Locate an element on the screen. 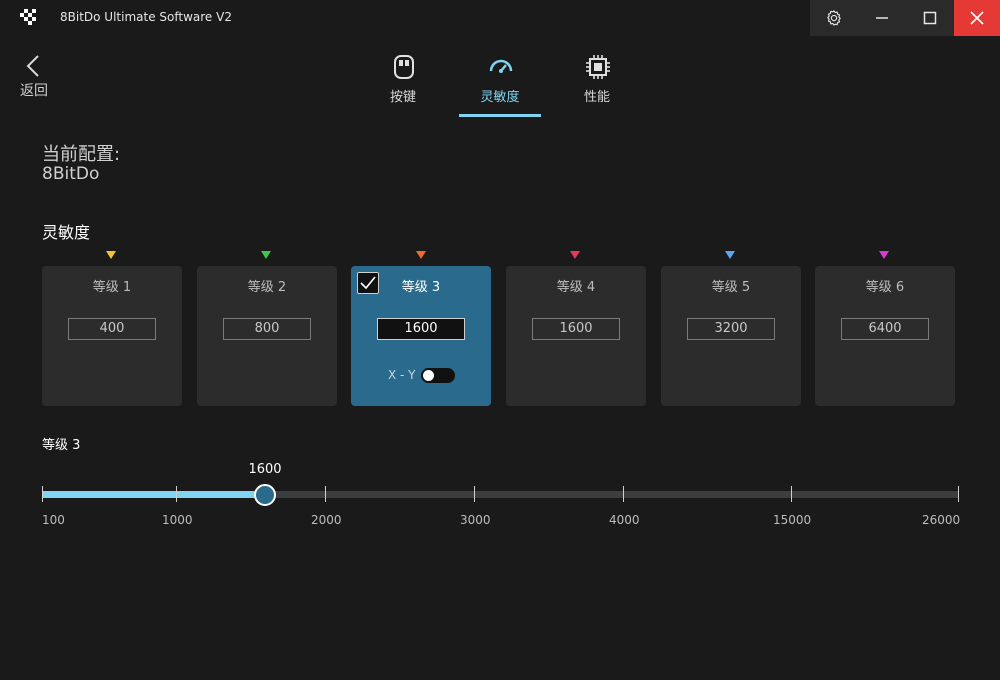 This screenshot has height=680, width=1000. app-title: 8BitDo Ultimate Software V2 is located at coordinates (146, 17).